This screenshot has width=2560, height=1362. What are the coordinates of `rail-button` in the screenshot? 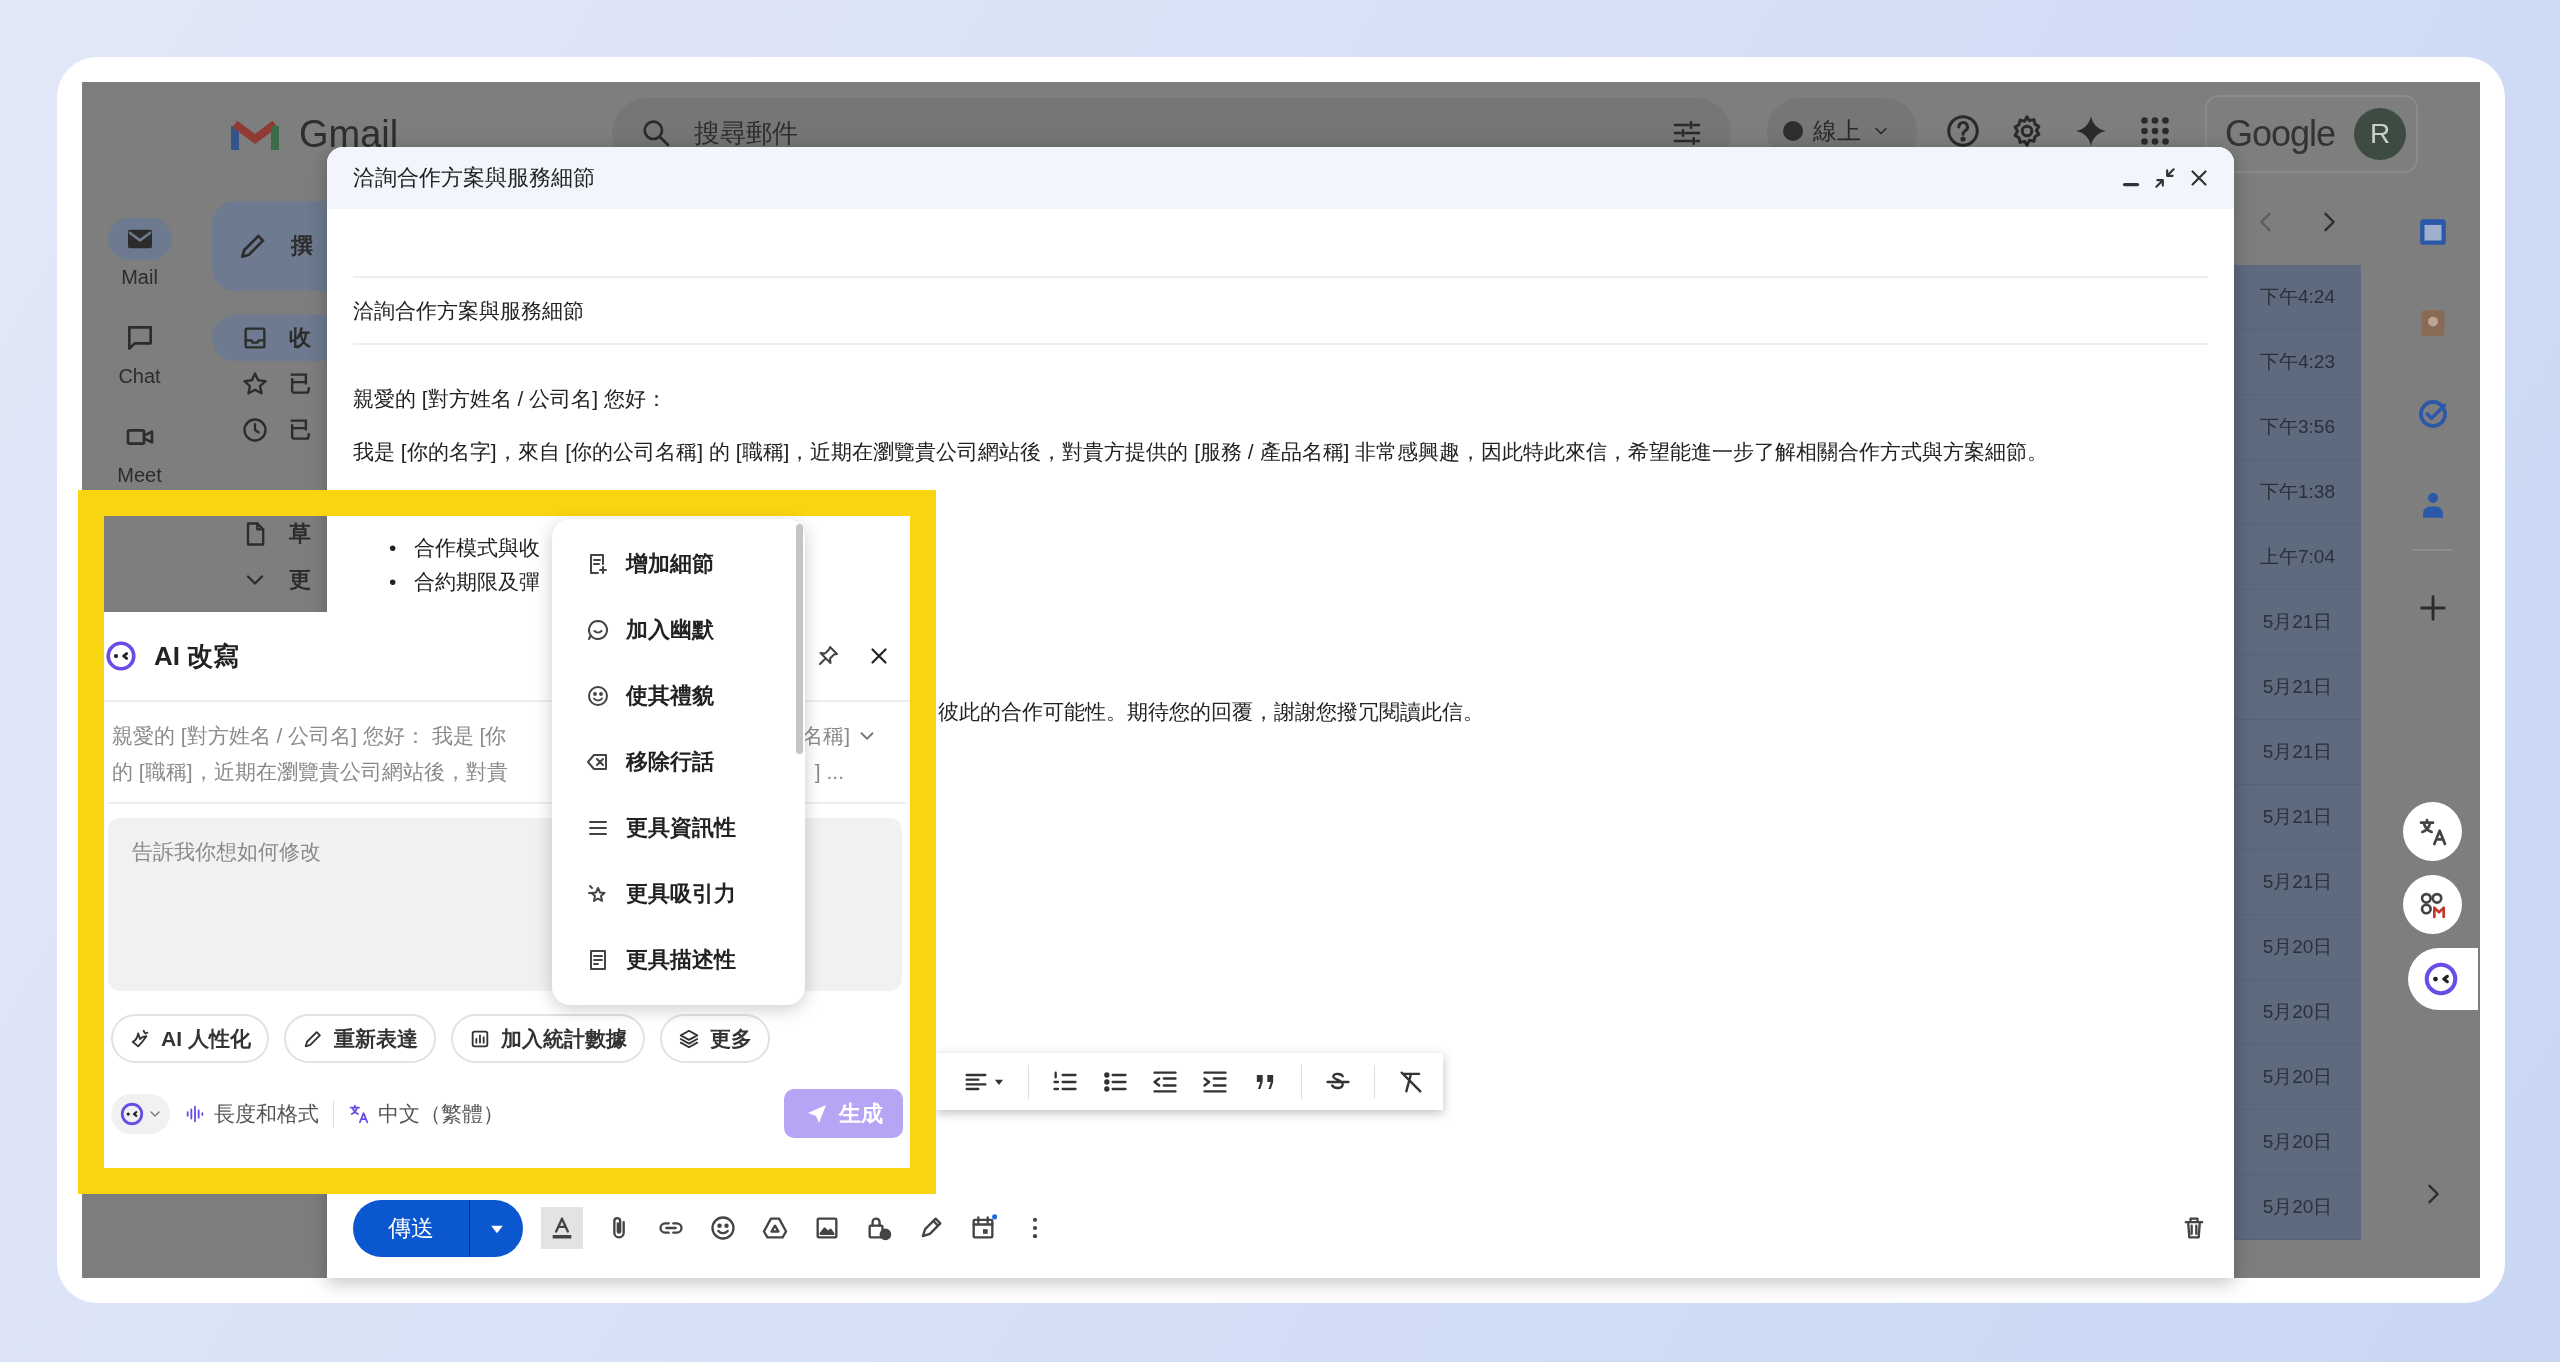 It's located at (139, 239).